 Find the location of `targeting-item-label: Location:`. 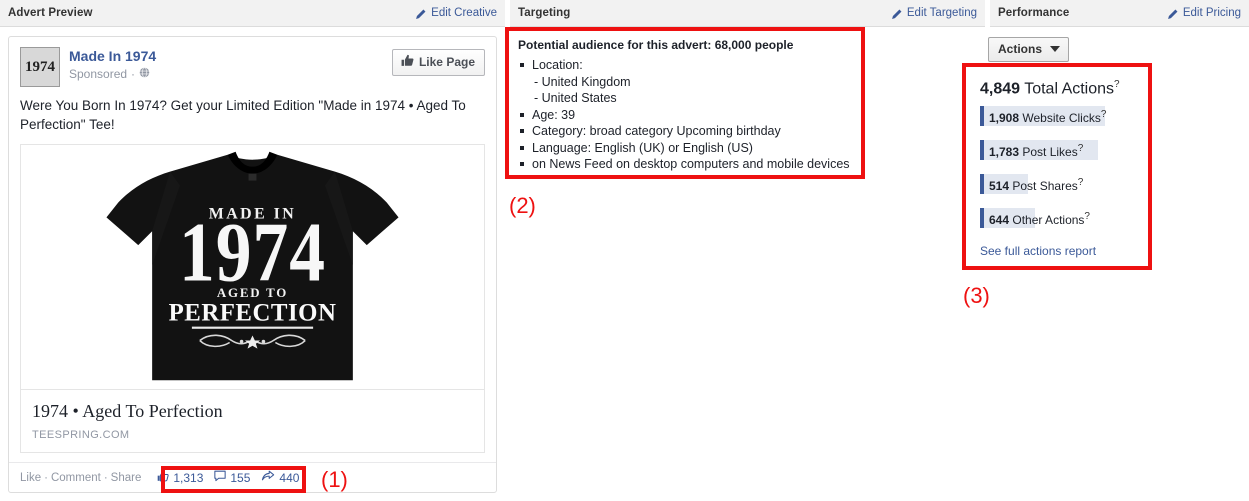

targeting-item-label: Location: is located at coordinates (557, 65).